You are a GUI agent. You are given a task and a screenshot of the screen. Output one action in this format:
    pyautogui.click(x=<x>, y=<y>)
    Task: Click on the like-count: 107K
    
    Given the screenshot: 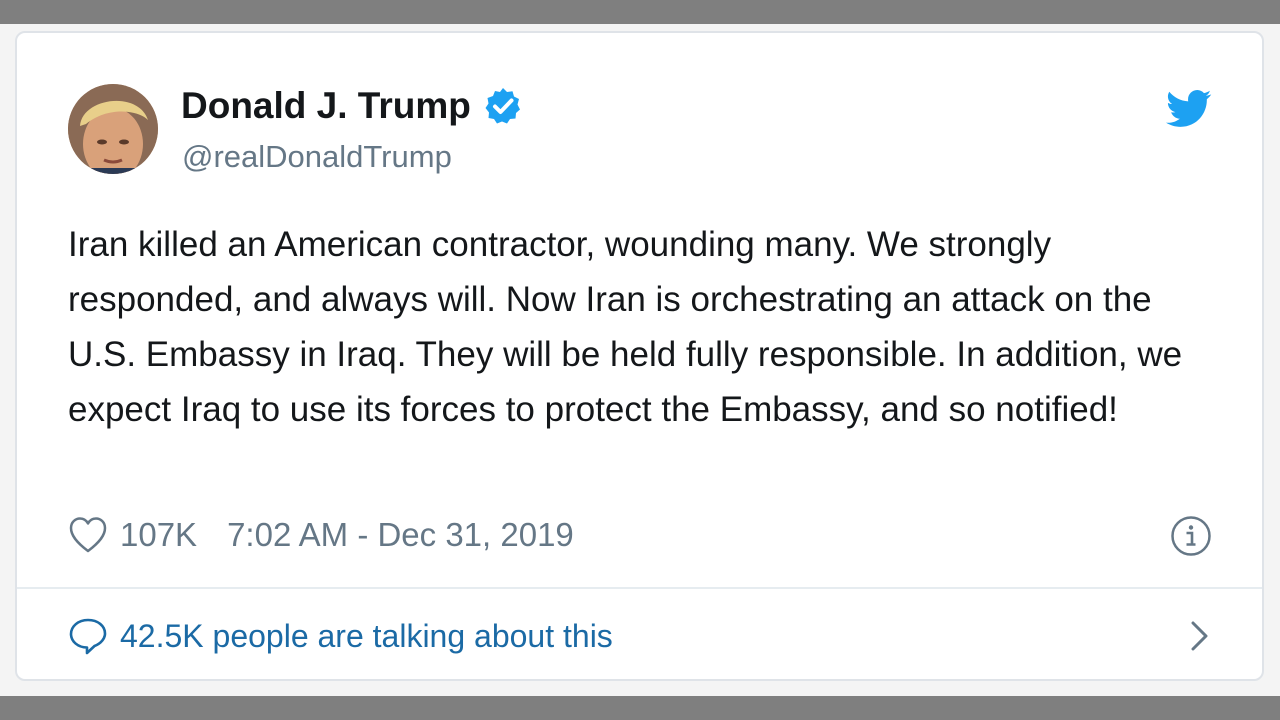 What is the action you would take?
    pyautogui.click(x=158, y=535)
    